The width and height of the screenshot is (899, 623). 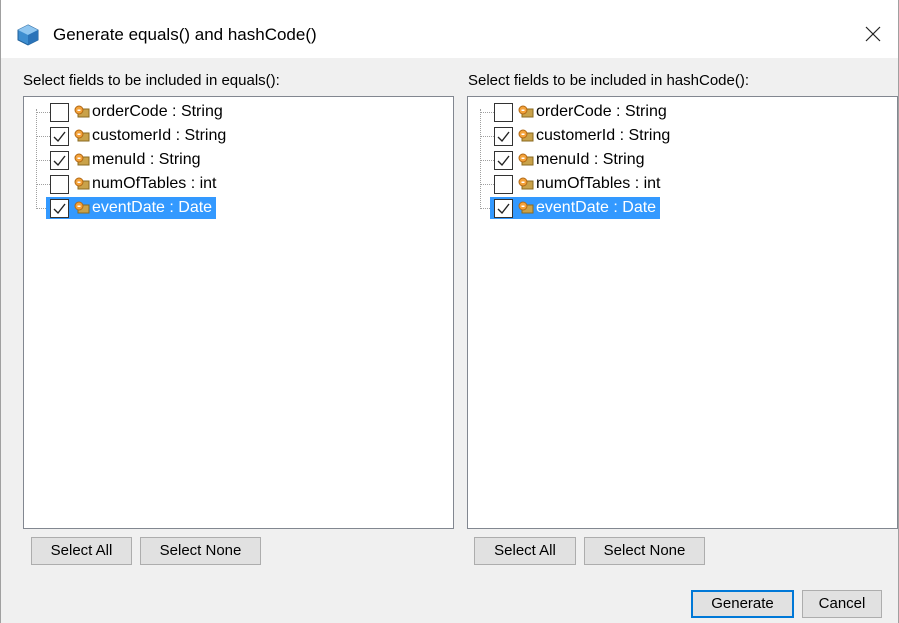 What do you see at coordinates (682, 137) in the screenshot?
I see `hashcode-field-row: customerId : String` at bounding box center [682, 137].